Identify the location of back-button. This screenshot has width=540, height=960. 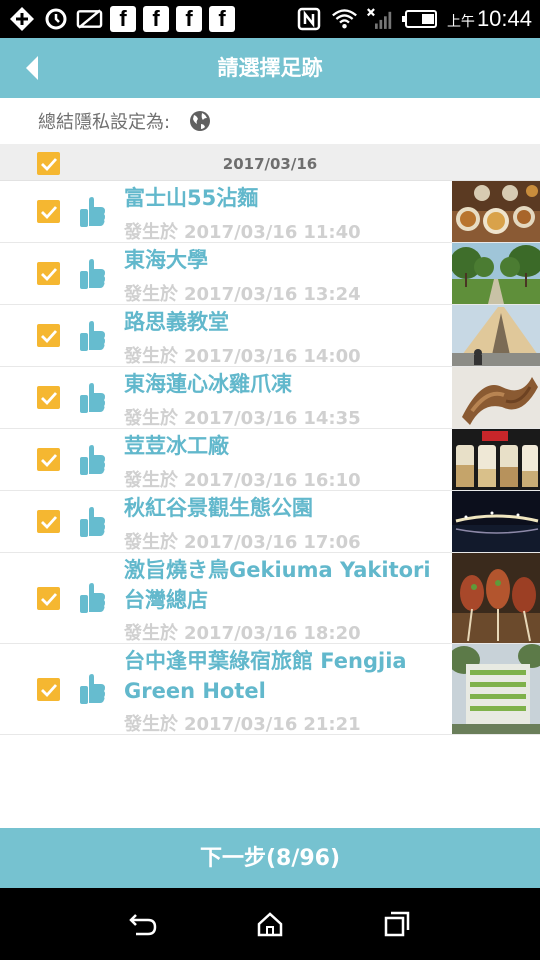
(32, 68).